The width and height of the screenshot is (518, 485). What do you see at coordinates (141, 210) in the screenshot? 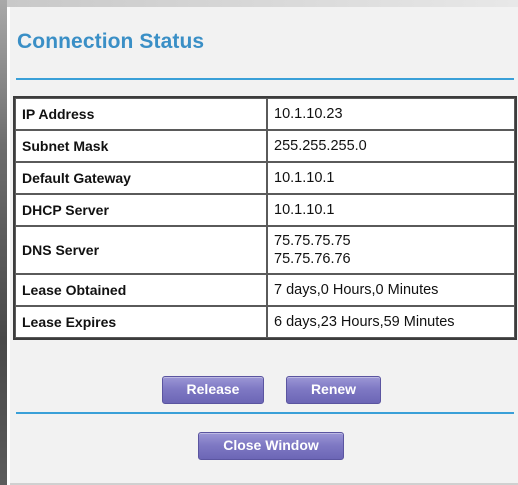
I see `row-label-dhcp-server: DHCP Server` at bounding box center [141, 210].